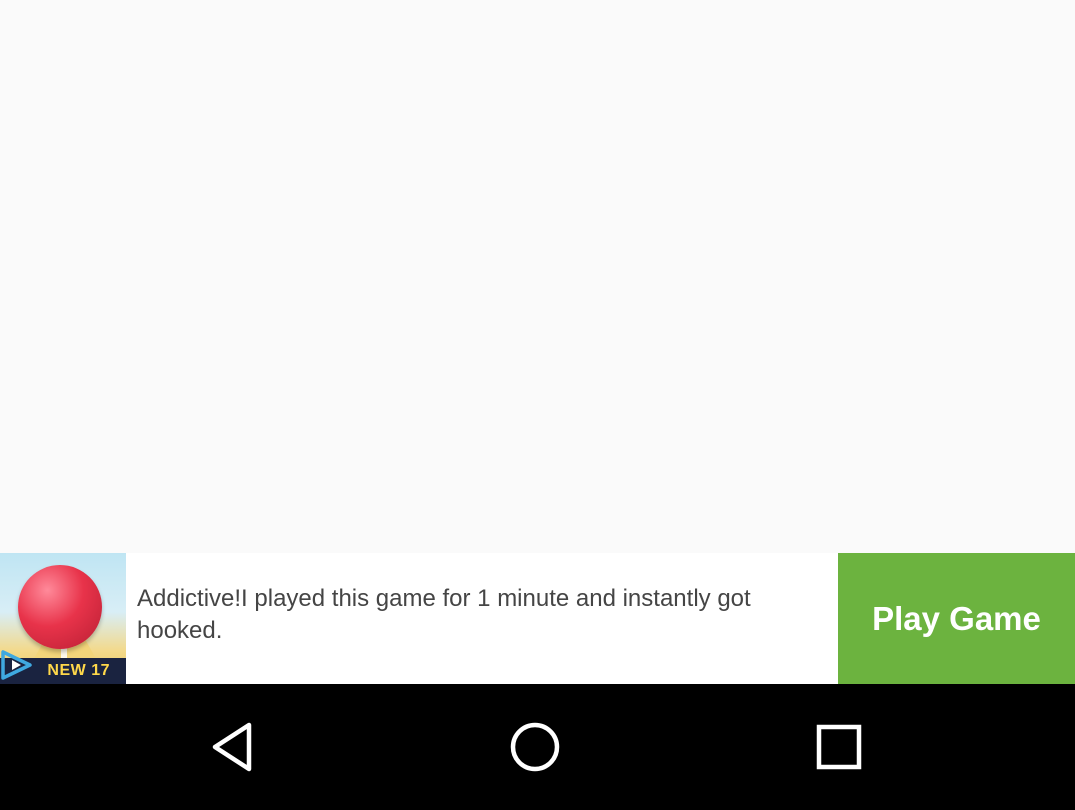 This screenshot has height=810, width=1075. Describe the element at coordinates (60, 607) in the screenshot. I see `red-ball-icon` at that location.